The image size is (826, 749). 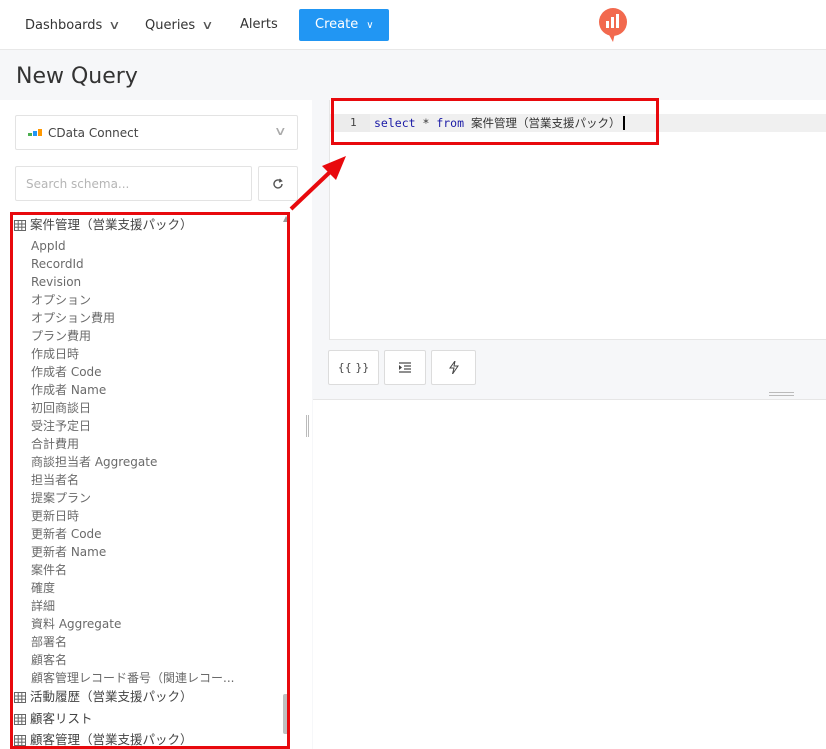 I want to click on nav-alerts-label: Alerts, so click(x=259, y=24).